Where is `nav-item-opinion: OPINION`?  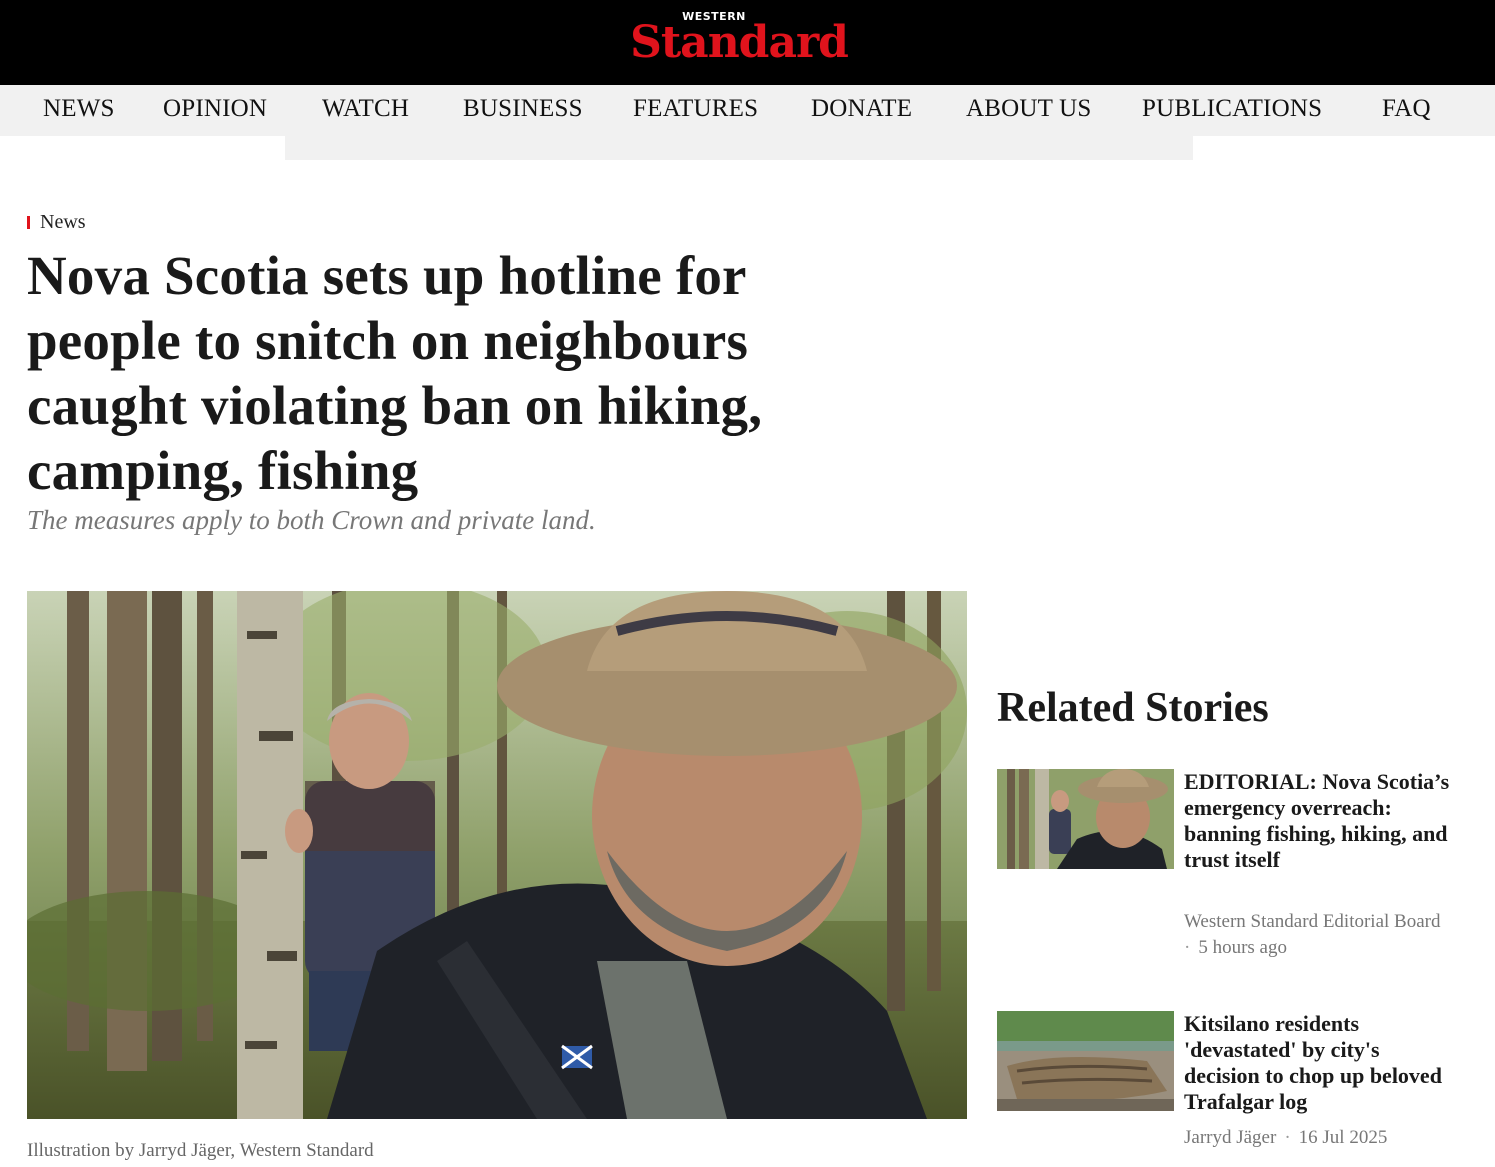
nav-item-opinion: OPINION is located at coordinates (215, 109).